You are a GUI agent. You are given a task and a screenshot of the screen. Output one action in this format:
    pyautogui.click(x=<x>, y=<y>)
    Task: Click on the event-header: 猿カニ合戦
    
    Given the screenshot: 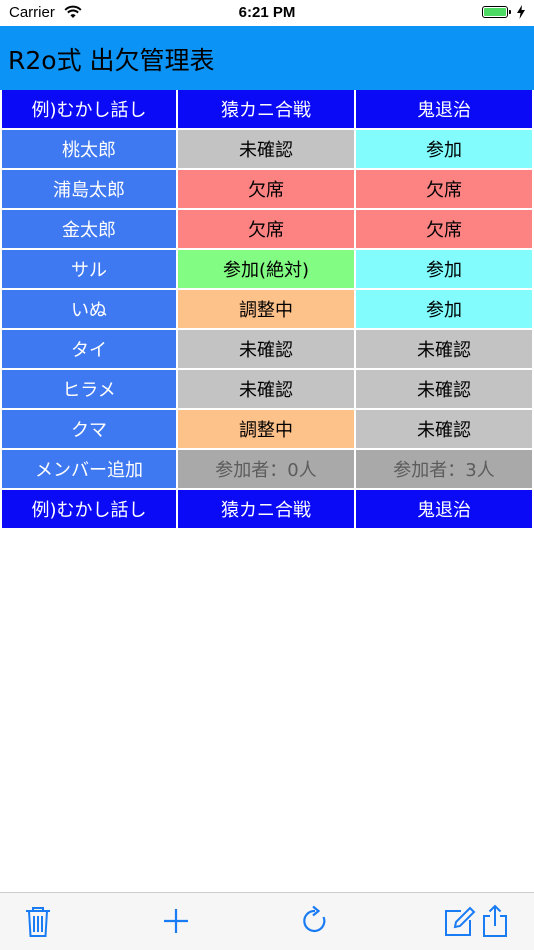 What is the action you would take?
    pyautogui.click(x=267, y=110)
    